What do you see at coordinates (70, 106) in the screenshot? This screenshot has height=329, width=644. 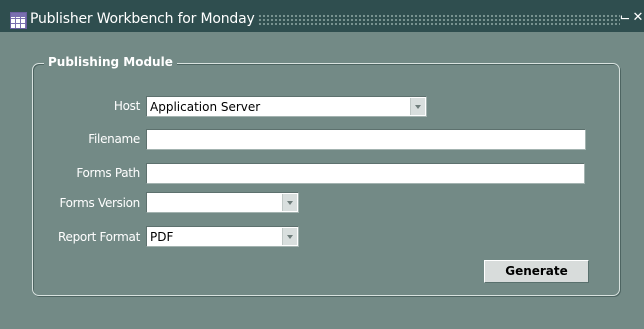 I see `host-label-wrap: Host` at bounding box center [70, 106].